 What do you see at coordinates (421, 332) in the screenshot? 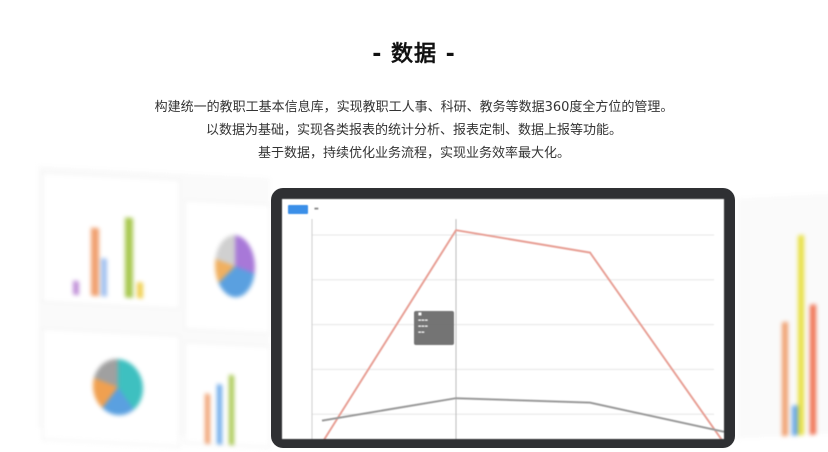
I see `tooltip-line: ▬▬` at bounding box center [421, 332].